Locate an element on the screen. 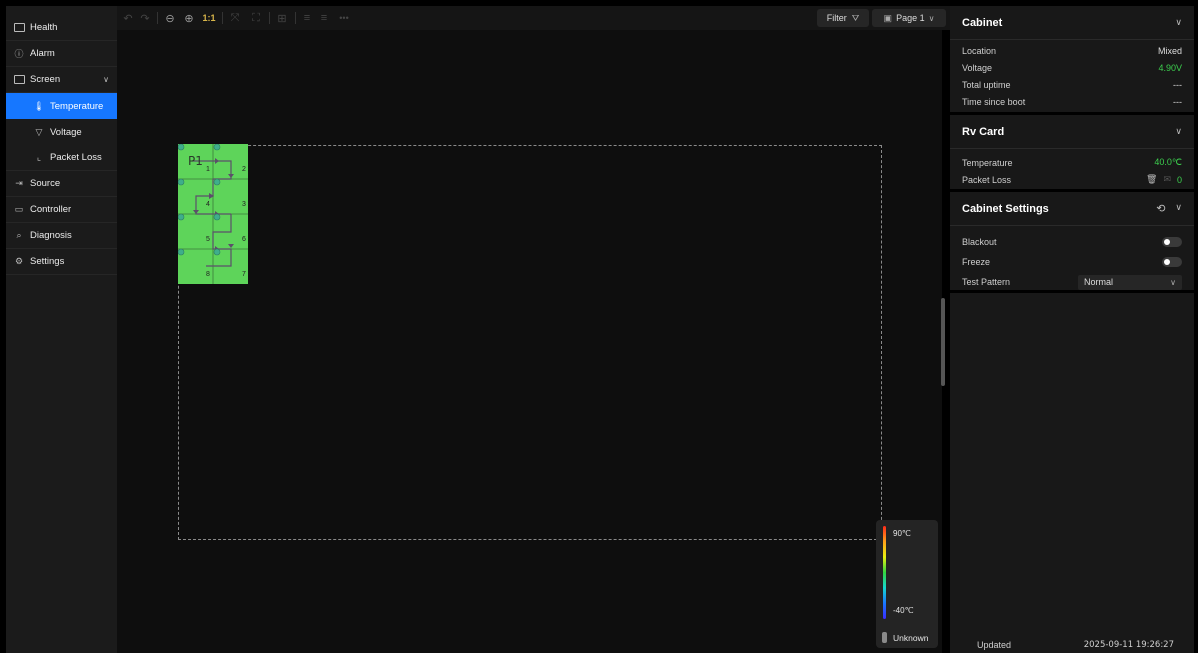 This screenshot has width=1198, height=653. panel-filler is located at coordinates (1072, 464).